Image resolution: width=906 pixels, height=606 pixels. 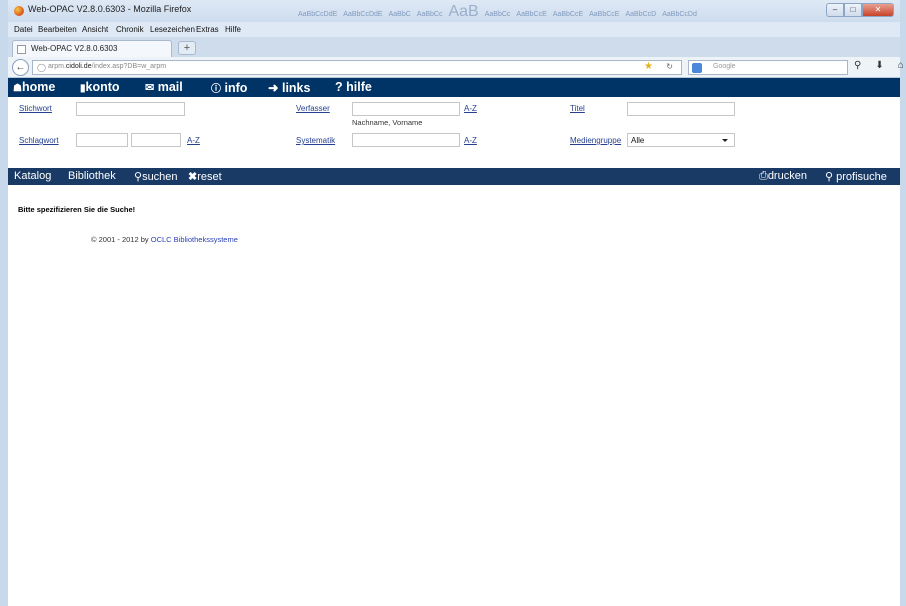 I want to click on page-icon, so click(x=21, y=49).